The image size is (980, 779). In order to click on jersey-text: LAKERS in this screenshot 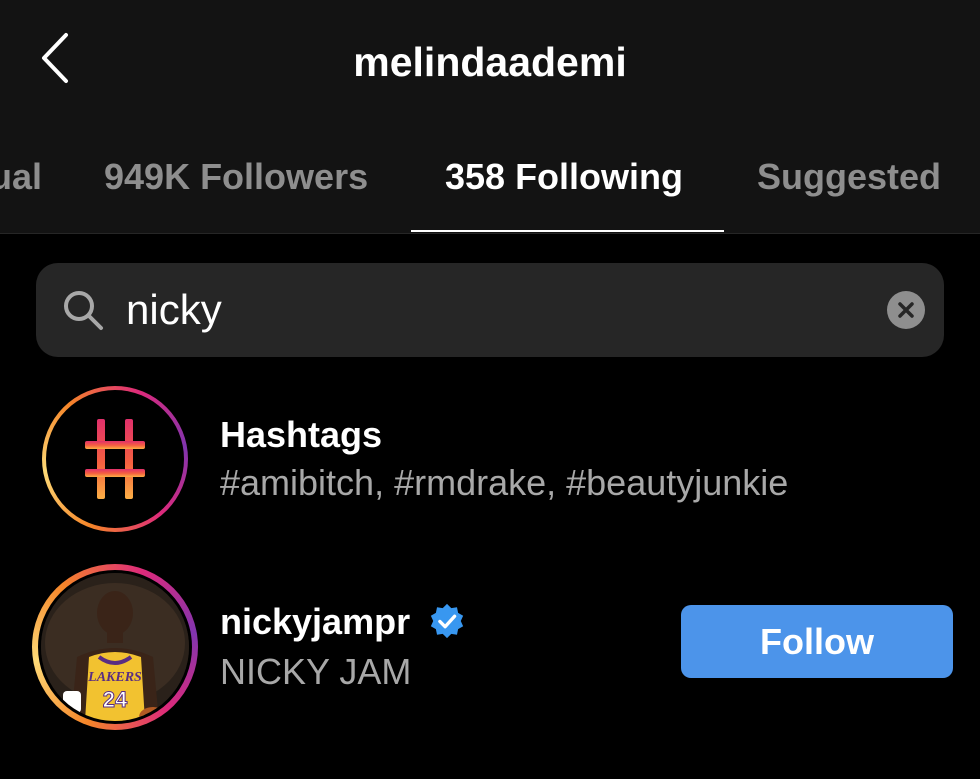, I will do `click(114, 677)`.